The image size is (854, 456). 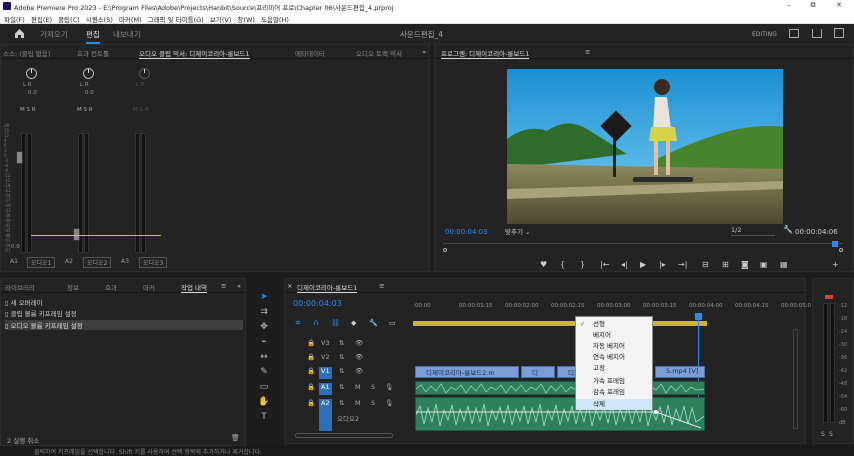 I want to click on fit-dropdown: 맞추기 ⌄, so click(x=527, y=231).